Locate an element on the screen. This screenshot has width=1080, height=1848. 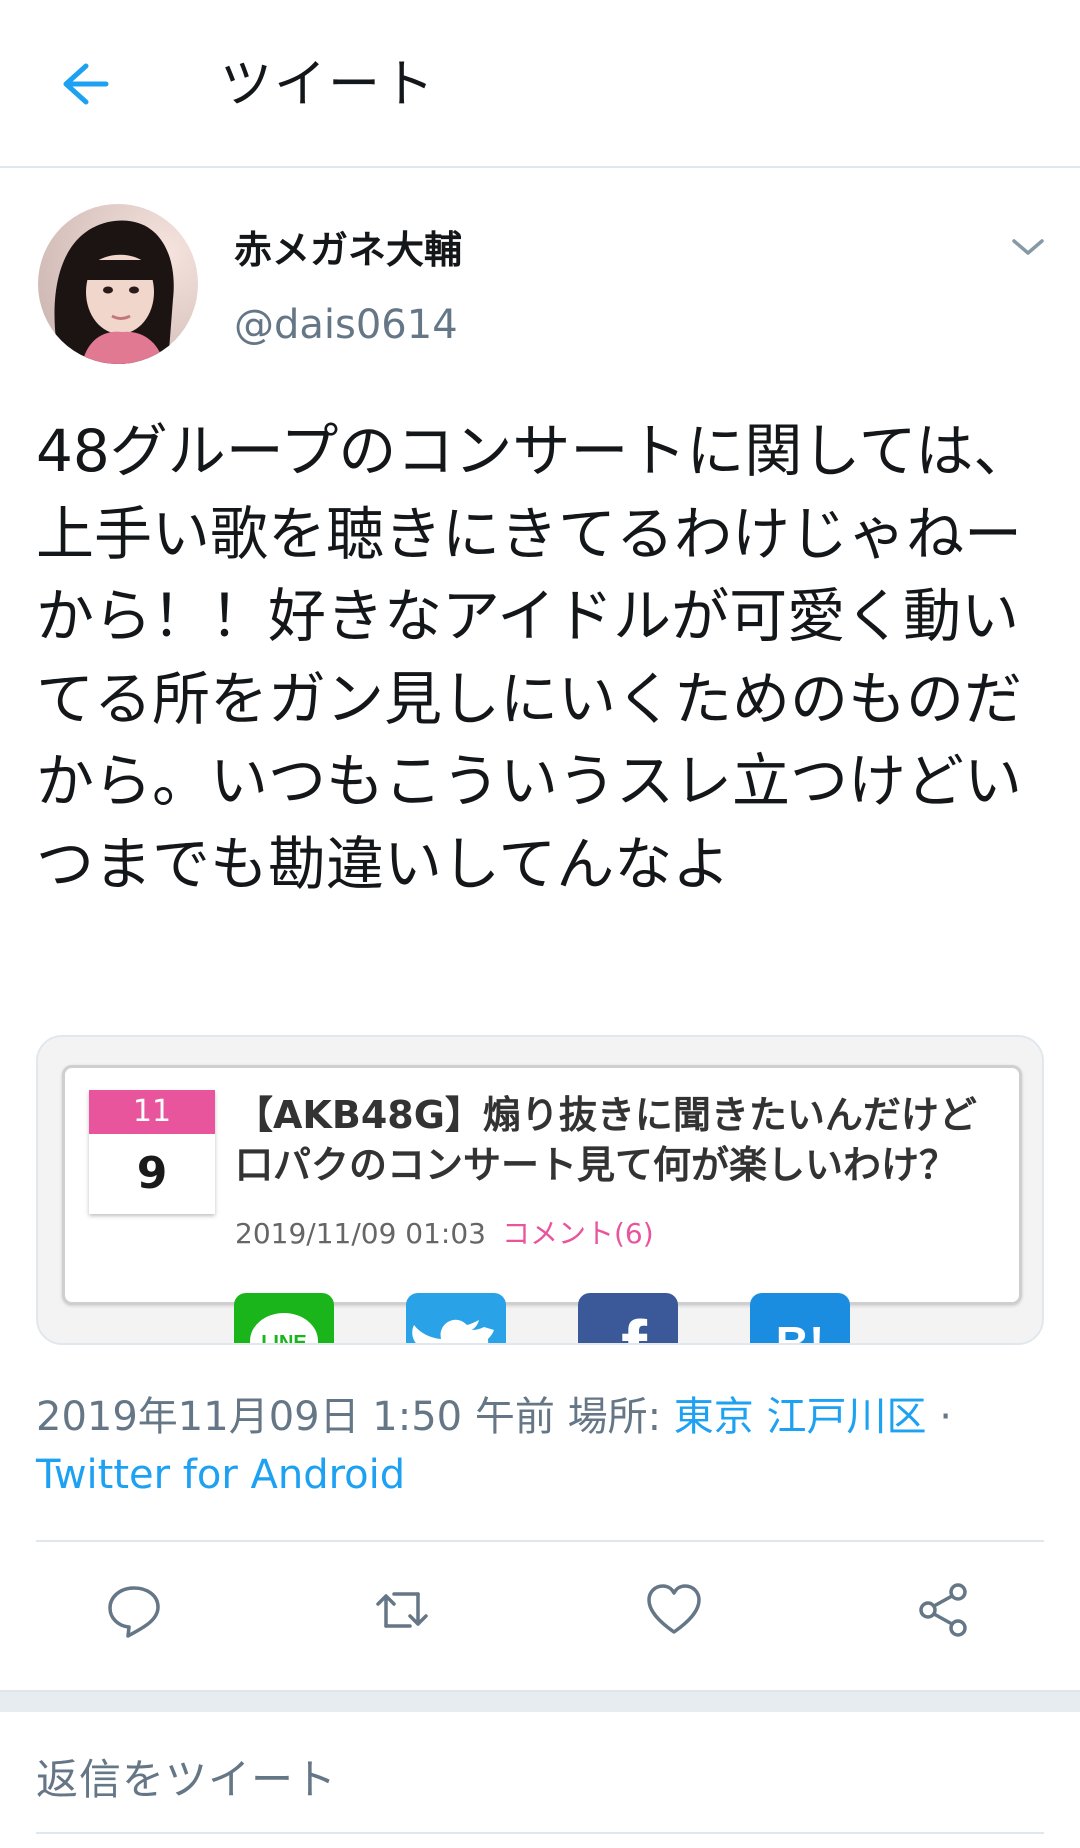
share-icon is located at coordinates (943, 1610).